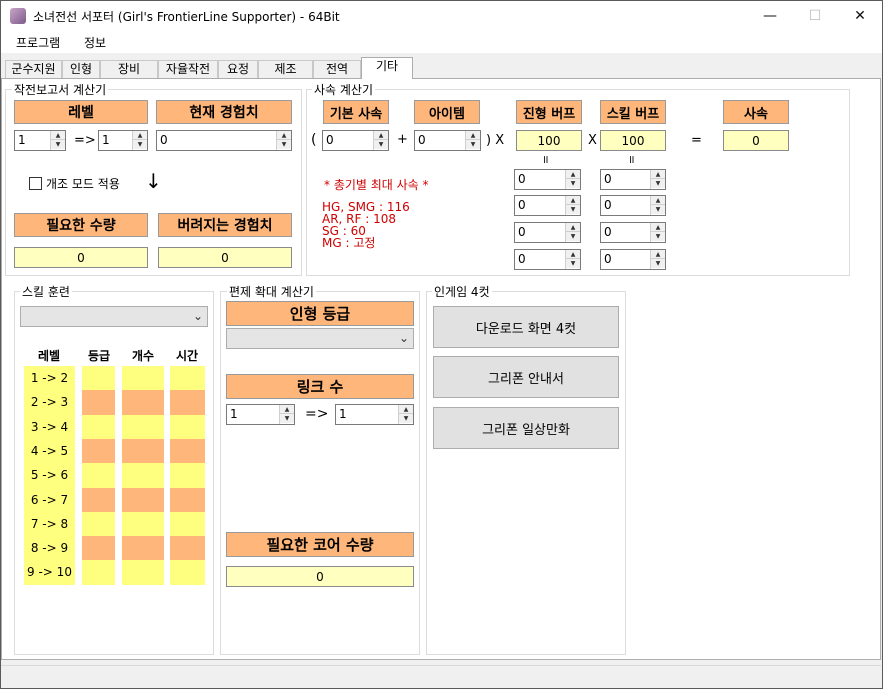  What do you see at coordinates (633, 112) in the screenshot?
I see `skill-buff-button: 스킬 버프` at bounding box center [633, 112].